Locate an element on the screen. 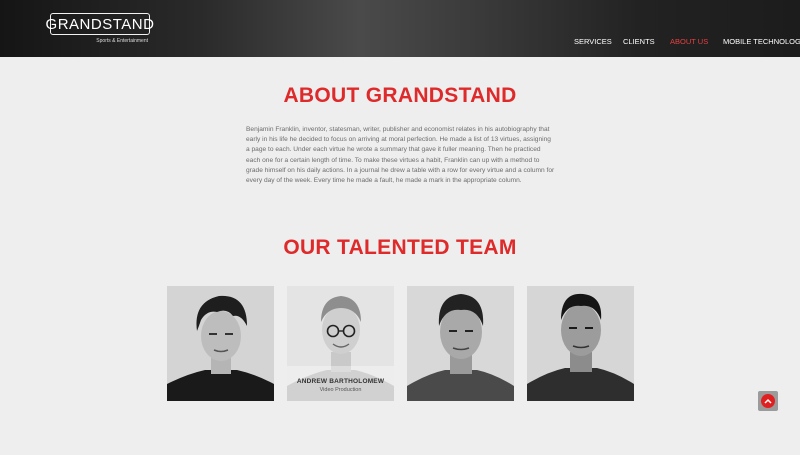  scroll-to-top-button is located at coordinates (768, 401).